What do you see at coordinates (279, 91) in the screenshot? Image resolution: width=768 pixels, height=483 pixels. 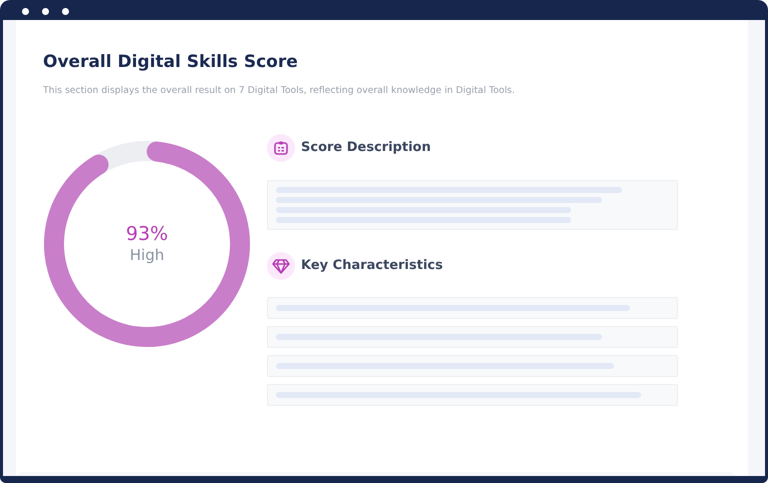 I see `section-subtitle: This section displays the overall result on 7 Digital Tools, reflecting overall knowledge in Digital Tools.` at bounding box center [279, 91].